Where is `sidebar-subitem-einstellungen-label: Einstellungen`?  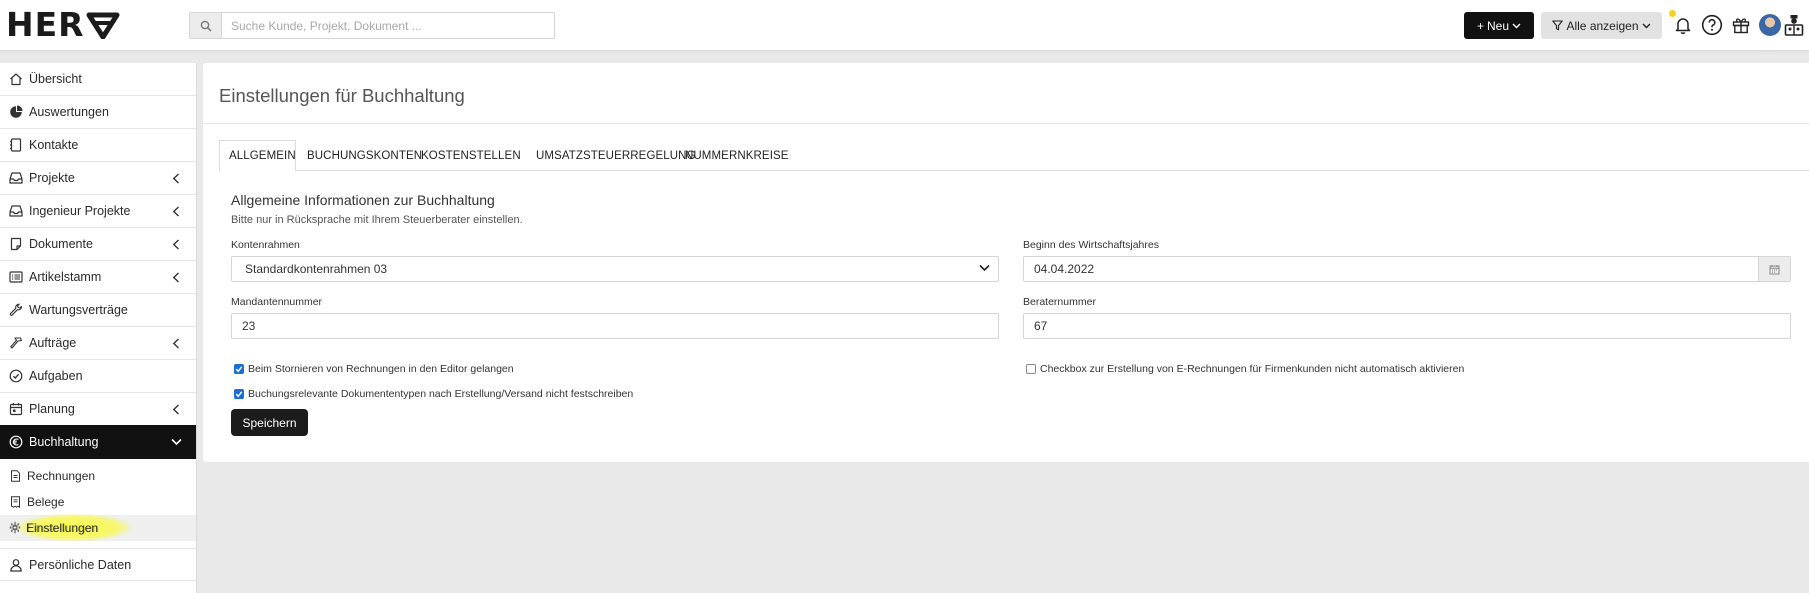 sidebar-subitem-einstellungen-label: Einstellungen is located at coordinates (62, 528).